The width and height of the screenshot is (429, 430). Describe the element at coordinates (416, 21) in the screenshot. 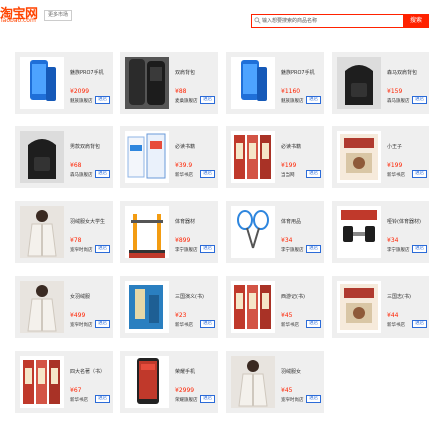

I see `search-button: 搜索` at that location.